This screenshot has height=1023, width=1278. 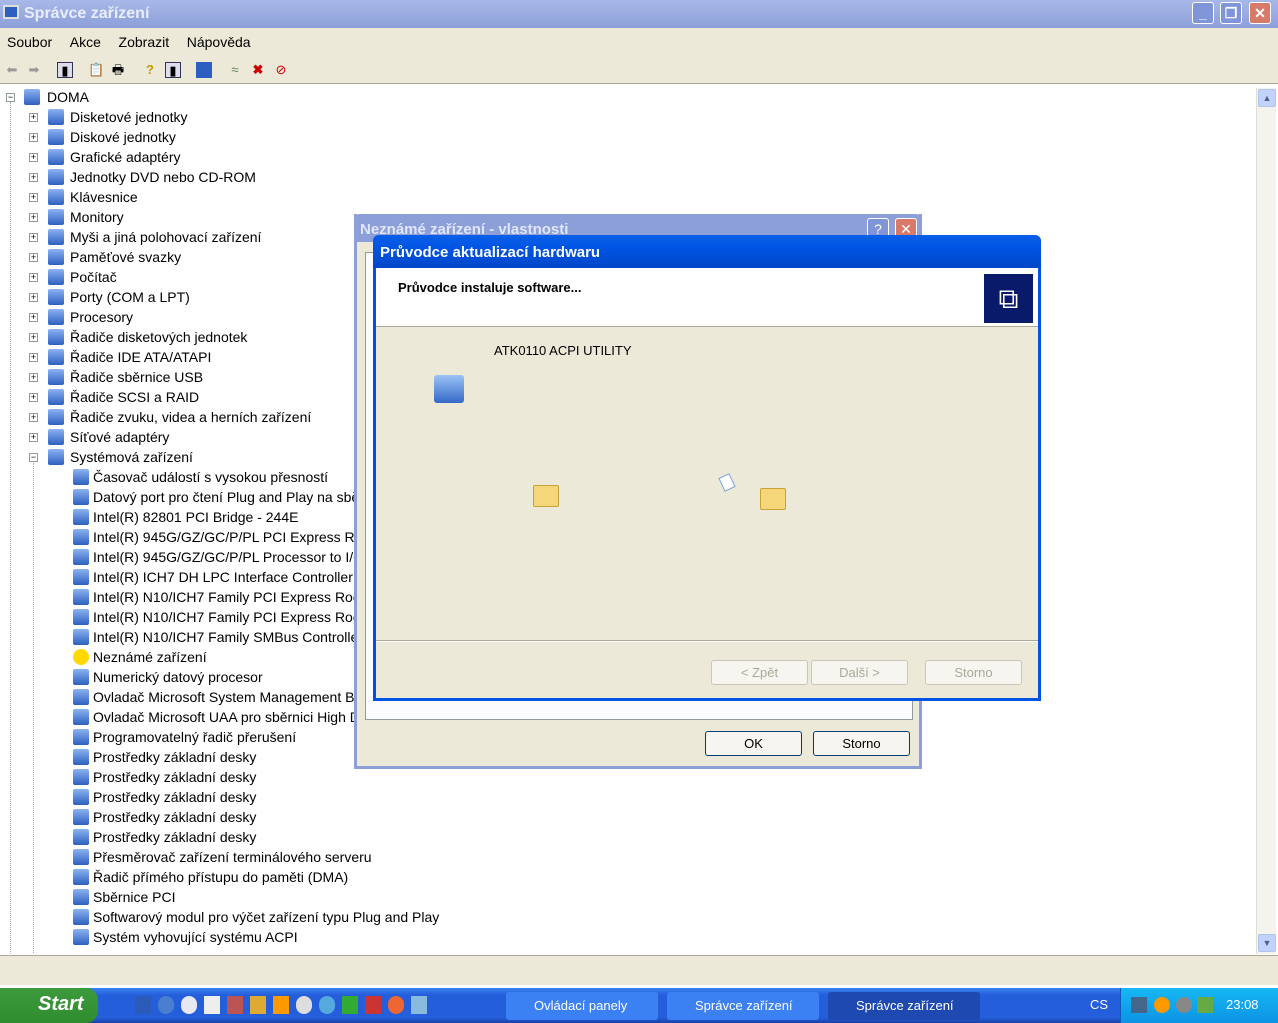 What do you see at coordinates (904, 1006) in the screenshot?
I see `task-spravce-zarizeni-2: Správce zařízení` at bounding box center [904, 1006].